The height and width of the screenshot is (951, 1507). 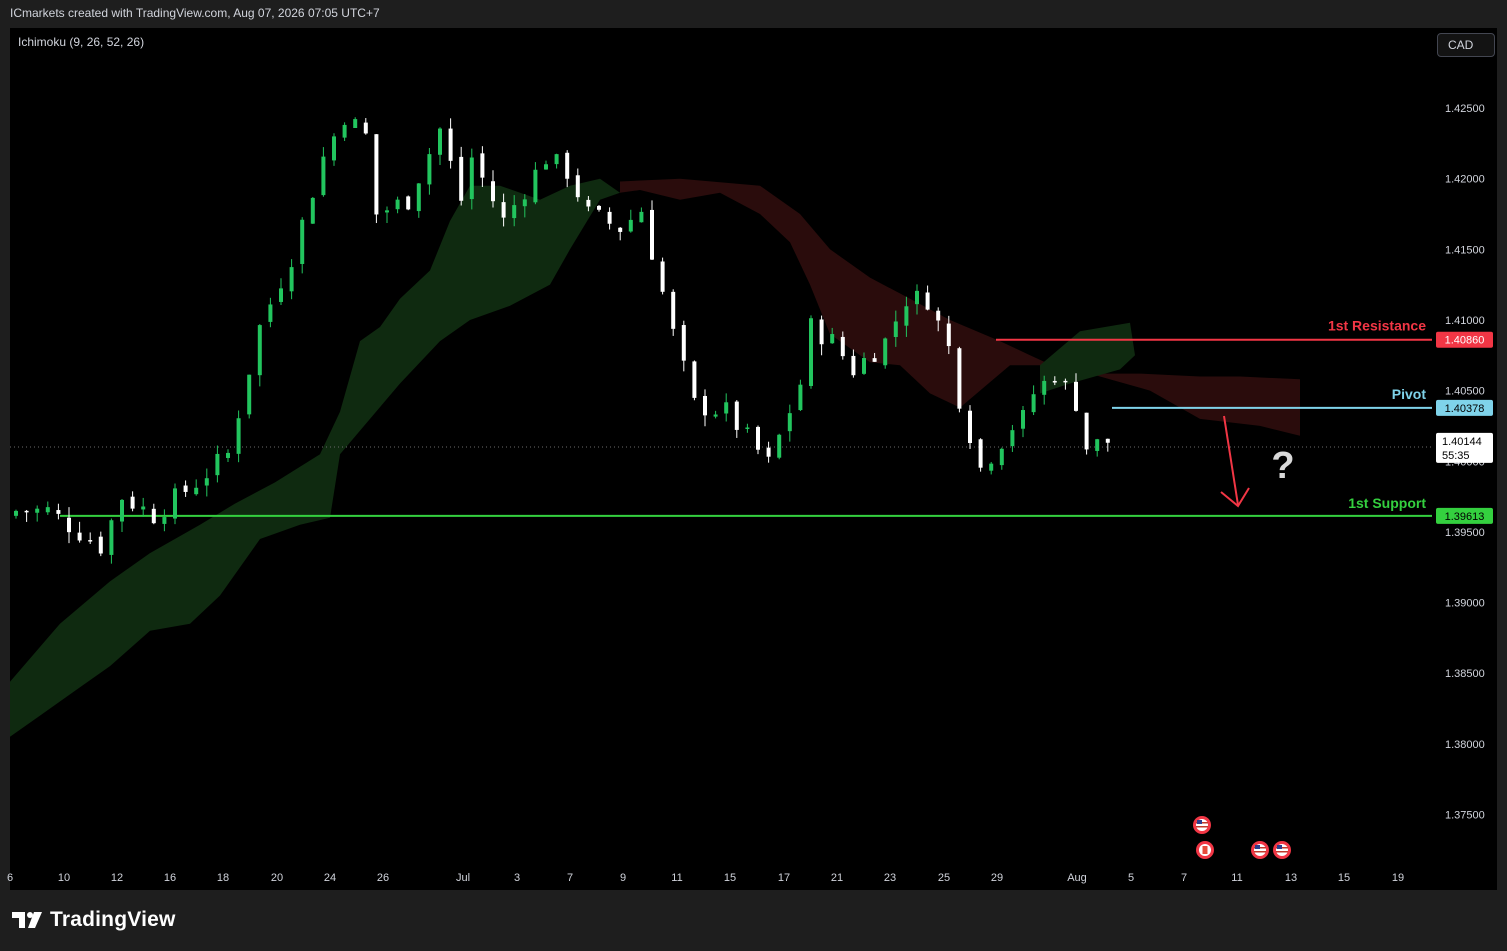 What do you see at coordinates (1131, 878) in the screenshot?
I see `time-tick-label: 5` at bounding box center [1131, 878].